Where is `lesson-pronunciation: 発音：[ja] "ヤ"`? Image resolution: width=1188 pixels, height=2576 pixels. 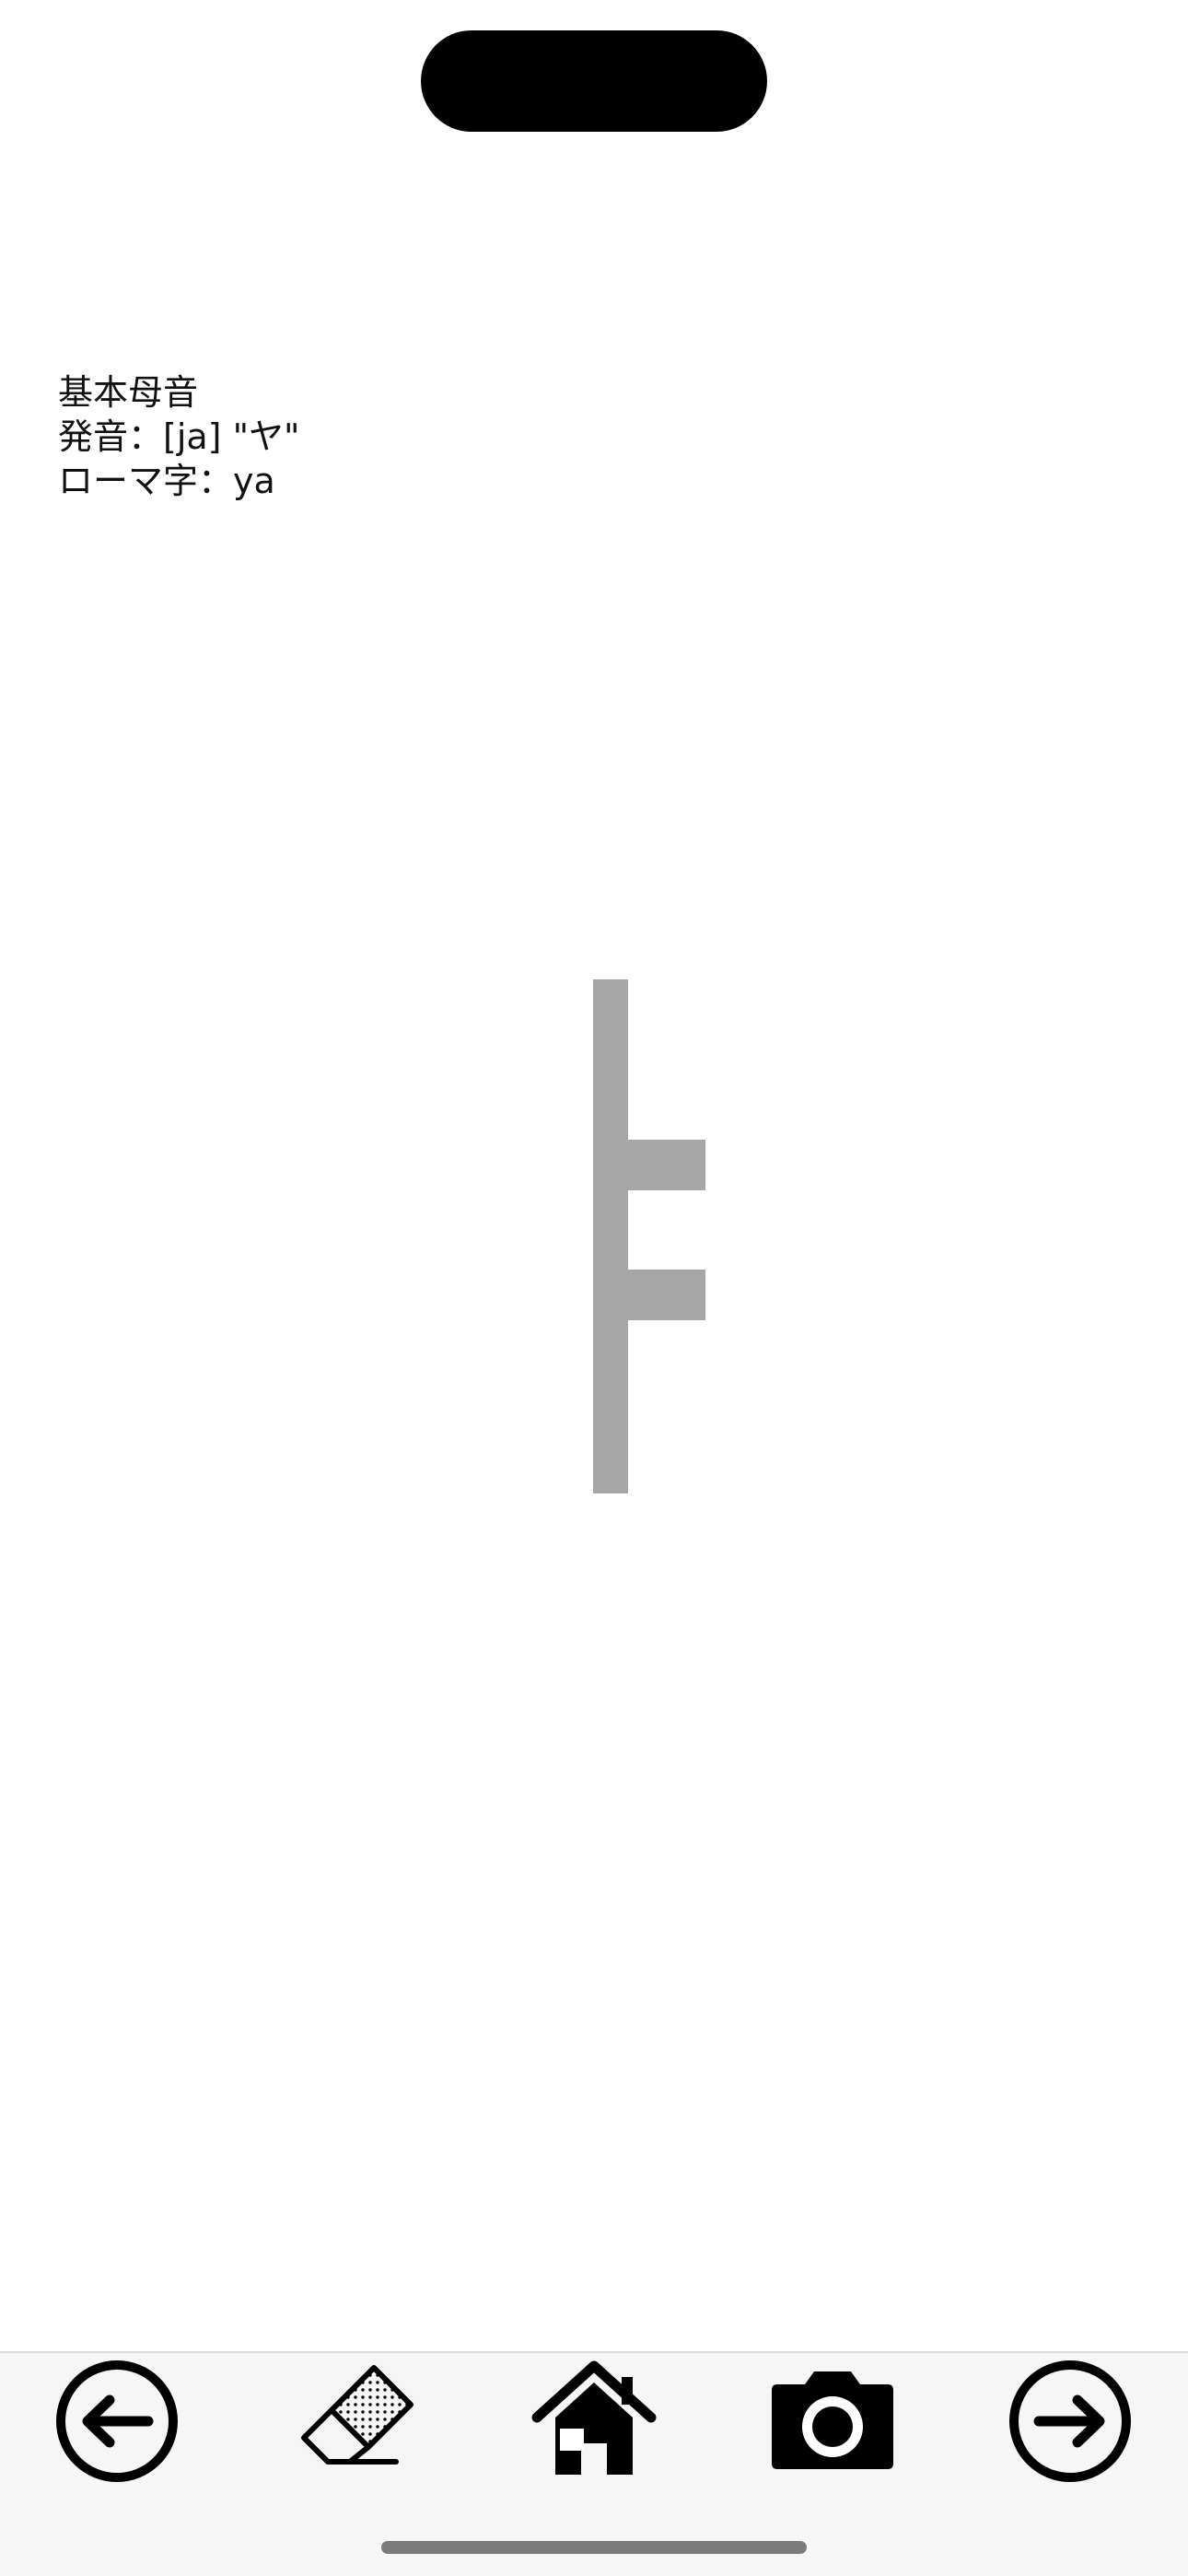
lesson-pronunciation: 発音：[ja] "ヤ" is located at coordinates (179, 436).